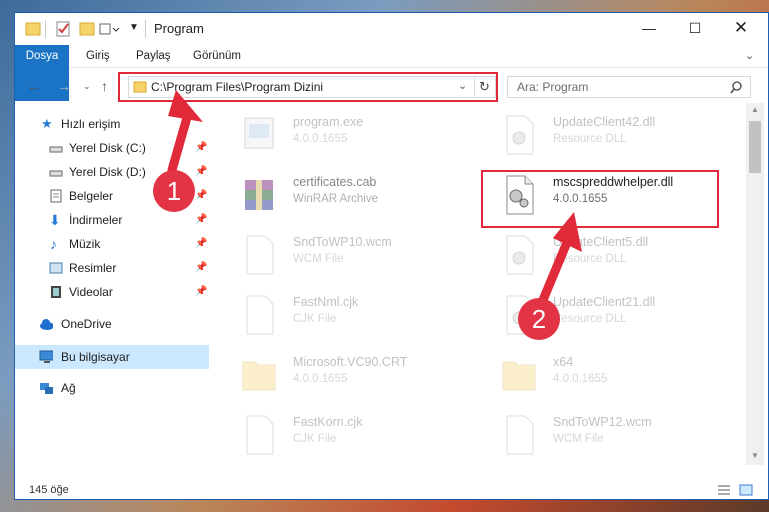 This screenshot has width=769, height=512. What do you see at coordinates (180, 142) in the screenshot?
I see `arrow-1-shaft` at bounding box center [180, 142].